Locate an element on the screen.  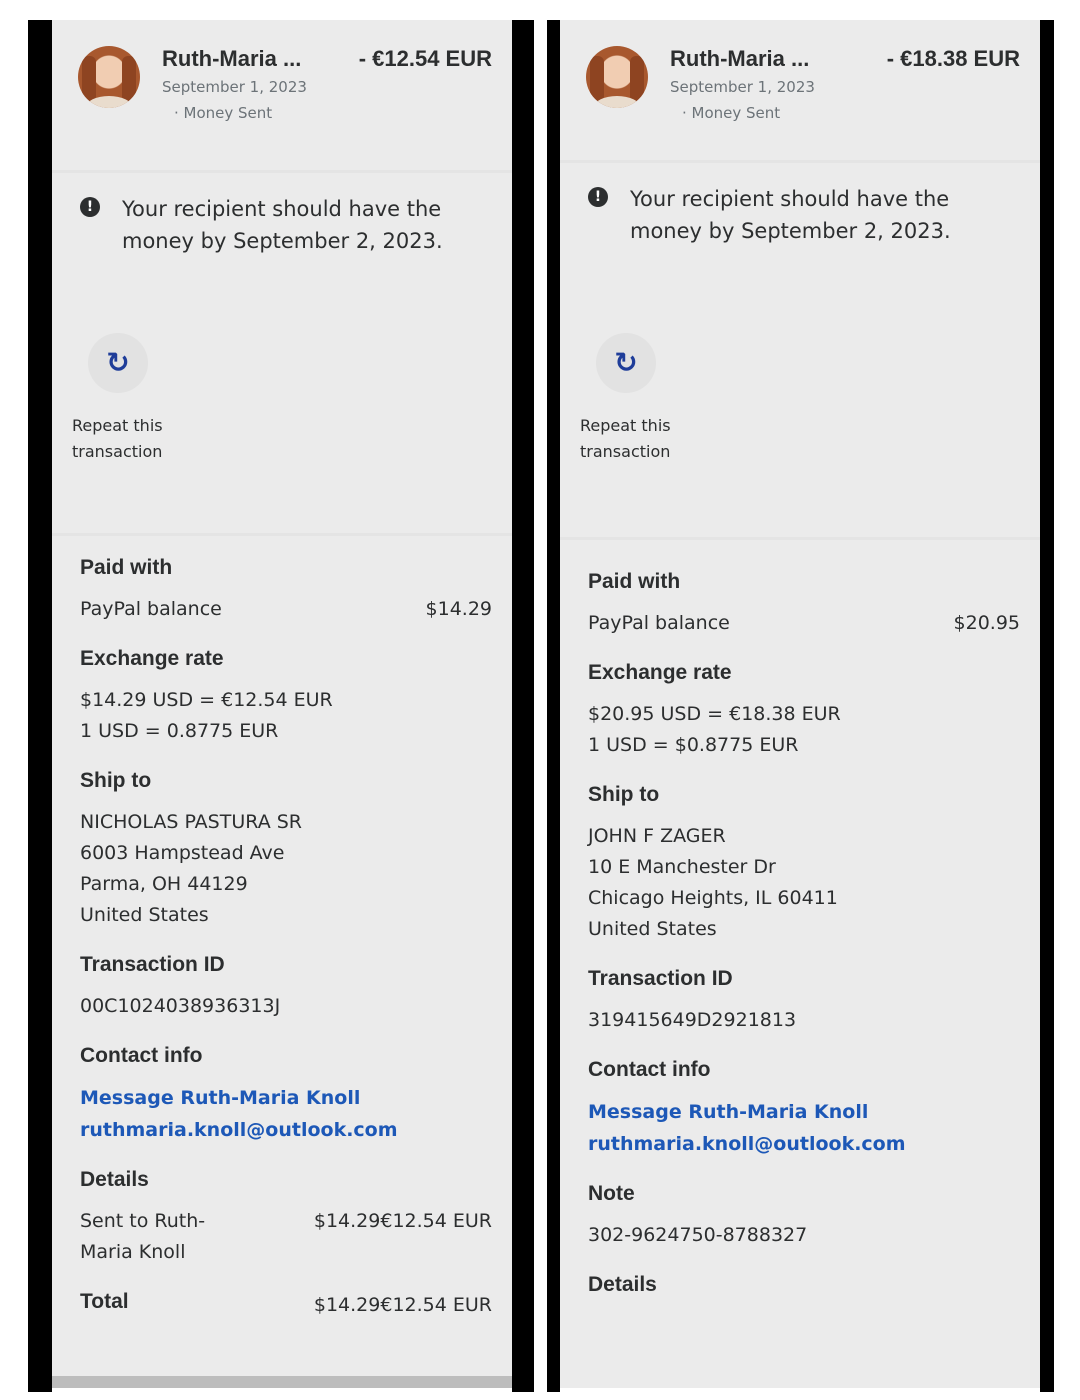
right-frame-bar-right is located at coordinates (1047, 706).